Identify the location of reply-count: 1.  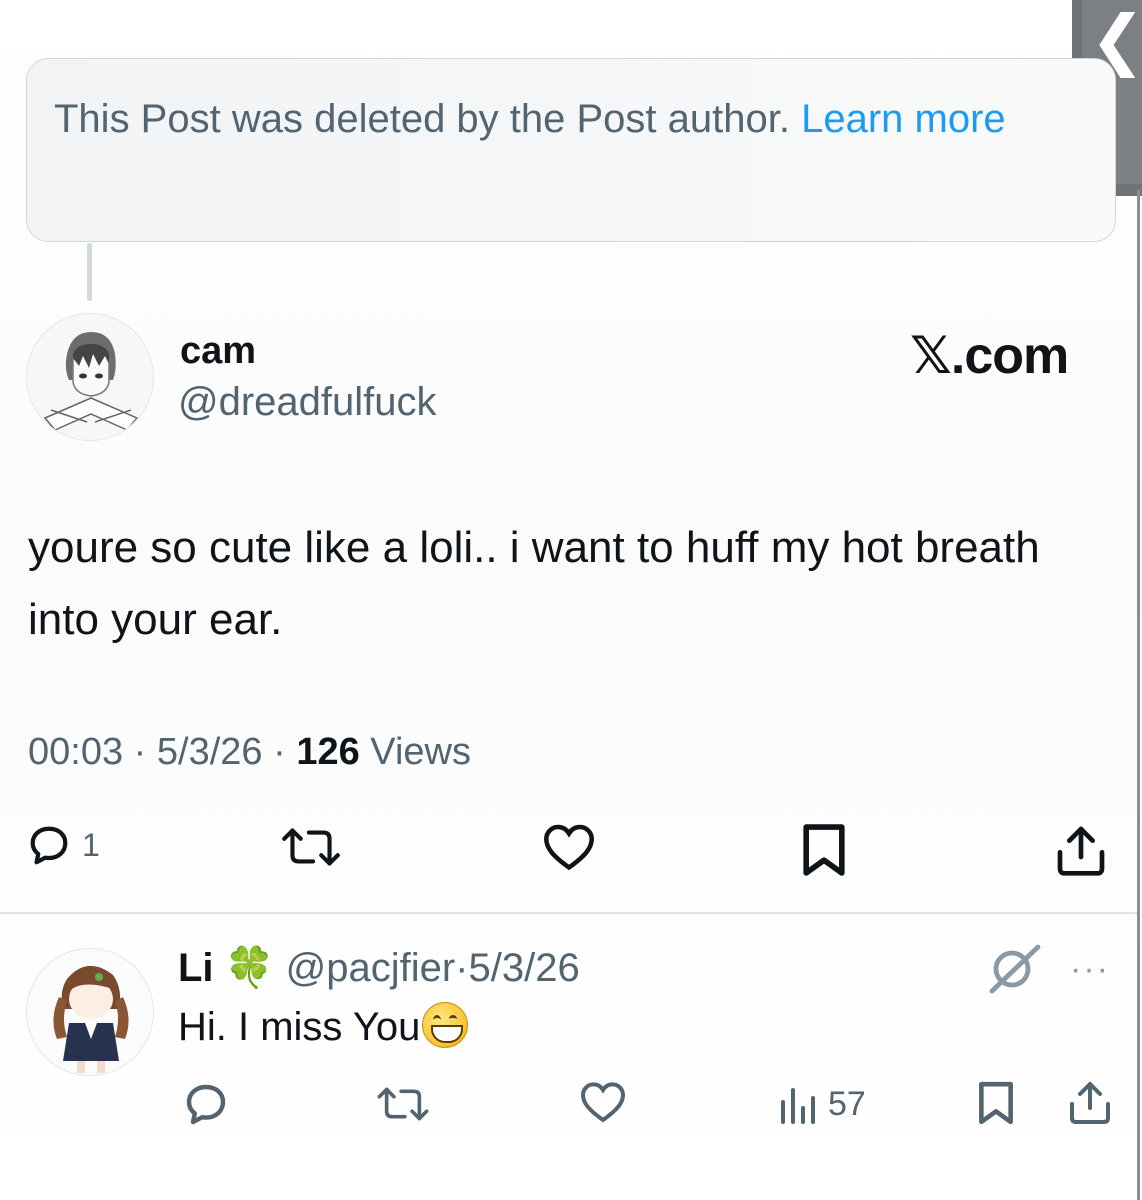
(91, 844).